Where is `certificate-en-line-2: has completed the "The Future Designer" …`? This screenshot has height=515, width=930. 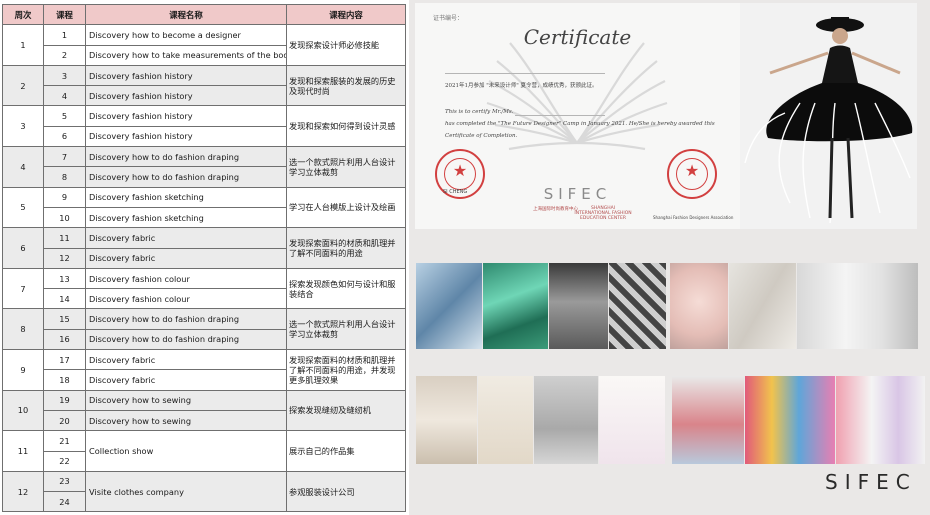
certificate-en-line-2: has completed the "The Future Designer" … is located at coordinates (580, 124).